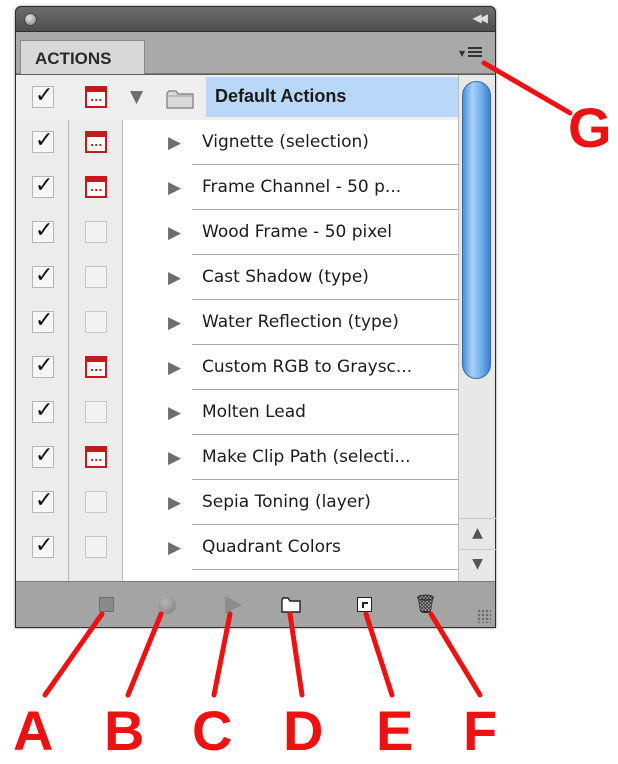  What do you see at coordinates (33, 730) in the screenshot?
I see `callout-label-a: A` at bounding box center [33, 730].